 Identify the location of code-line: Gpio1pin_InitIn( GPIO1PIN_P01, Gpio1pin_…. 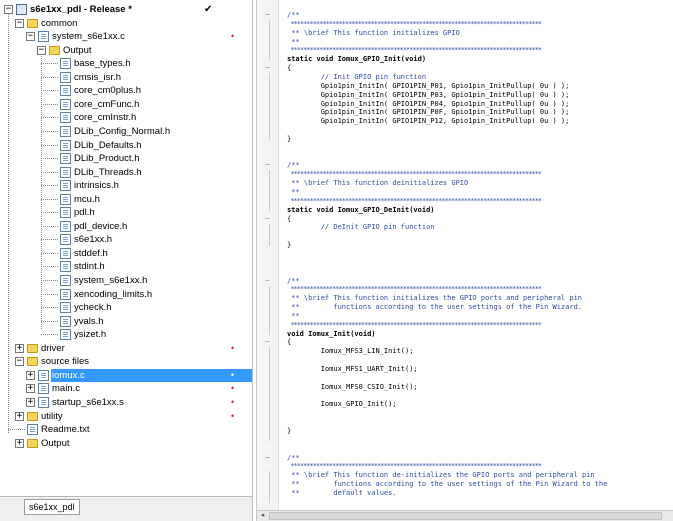
(479, 86).